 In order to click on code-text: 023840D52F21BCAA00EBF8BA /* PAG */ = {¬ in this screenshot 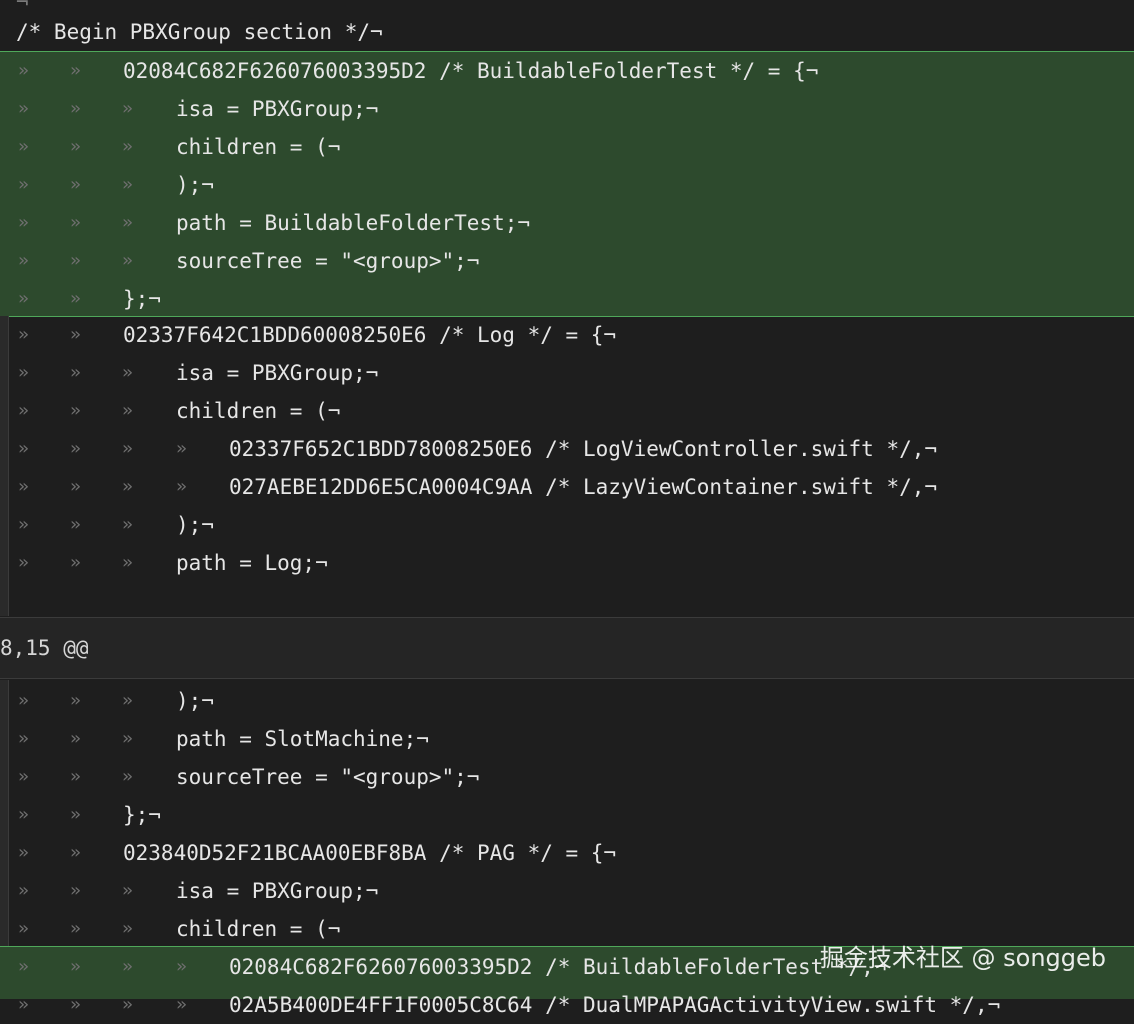, I will do `click(370, 853)`.